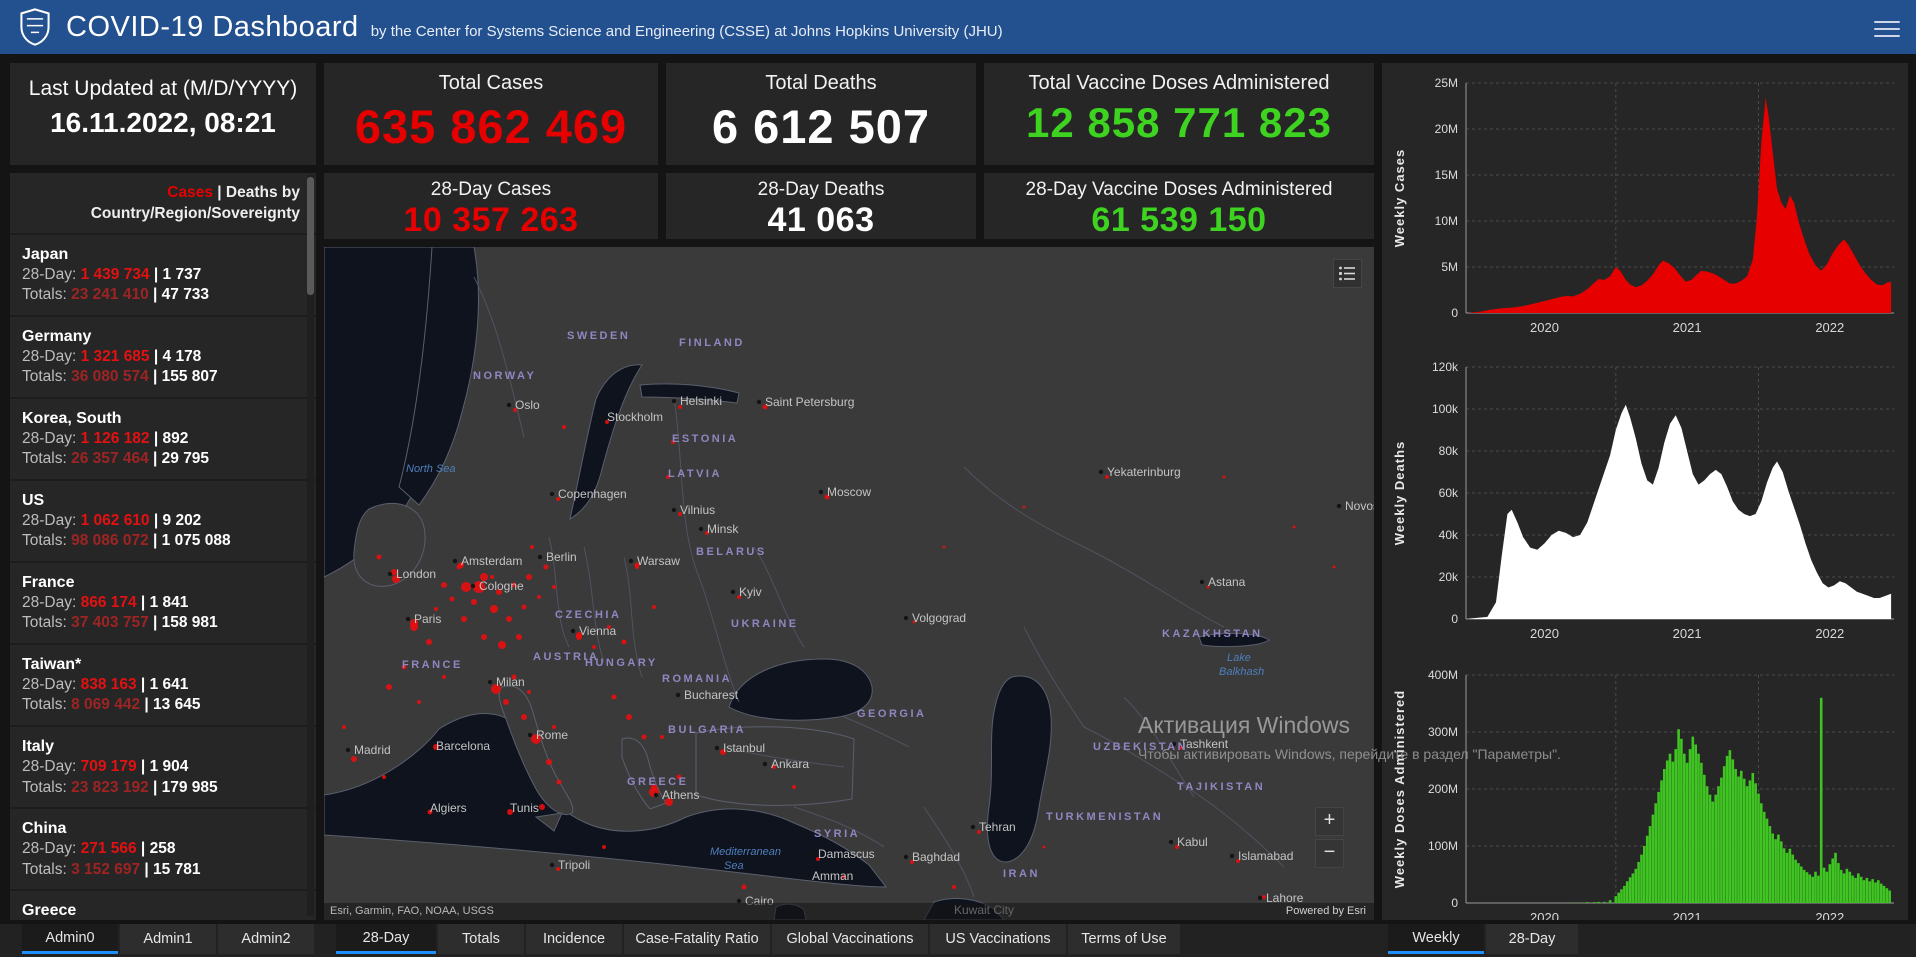 Image resolution: width=1916 pixels, height=957 pixels. Describe the element at coordinates (1265, 856) in the screenshot. I see `city-label: Islamabad` at that location.